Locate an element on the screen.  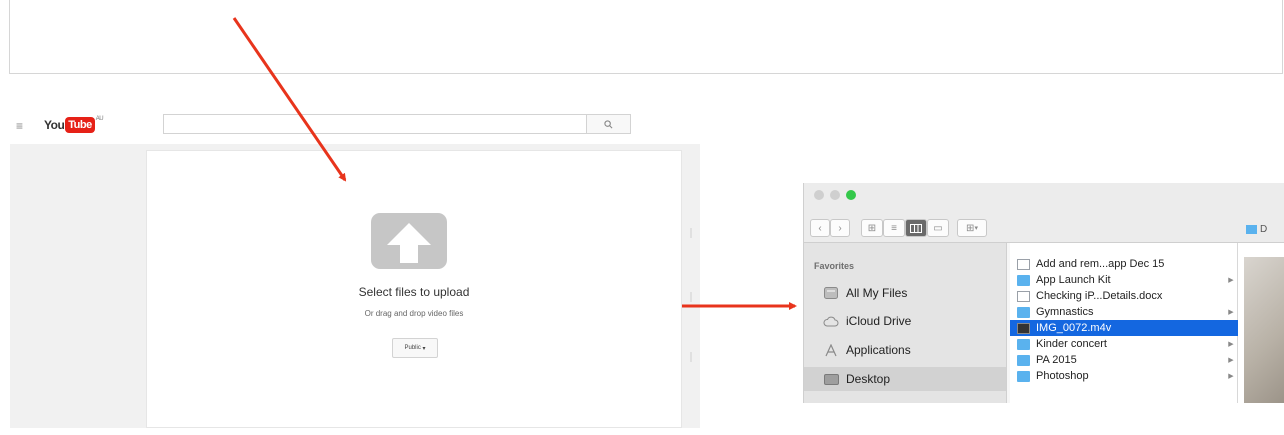
file-row-selected: IMG_0072.m4v is located at coordinates (1124, 328).